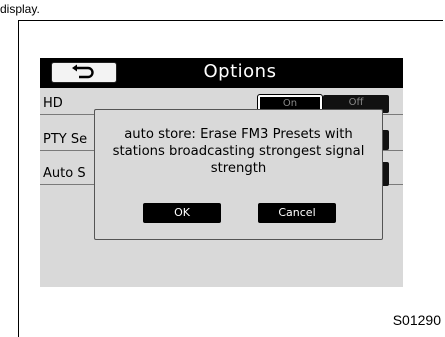 The height and width of the screenshot is (337, 445). I want to click on dialog-message-line: auto store: Erase FM3 Presets with, so click(238, 134).